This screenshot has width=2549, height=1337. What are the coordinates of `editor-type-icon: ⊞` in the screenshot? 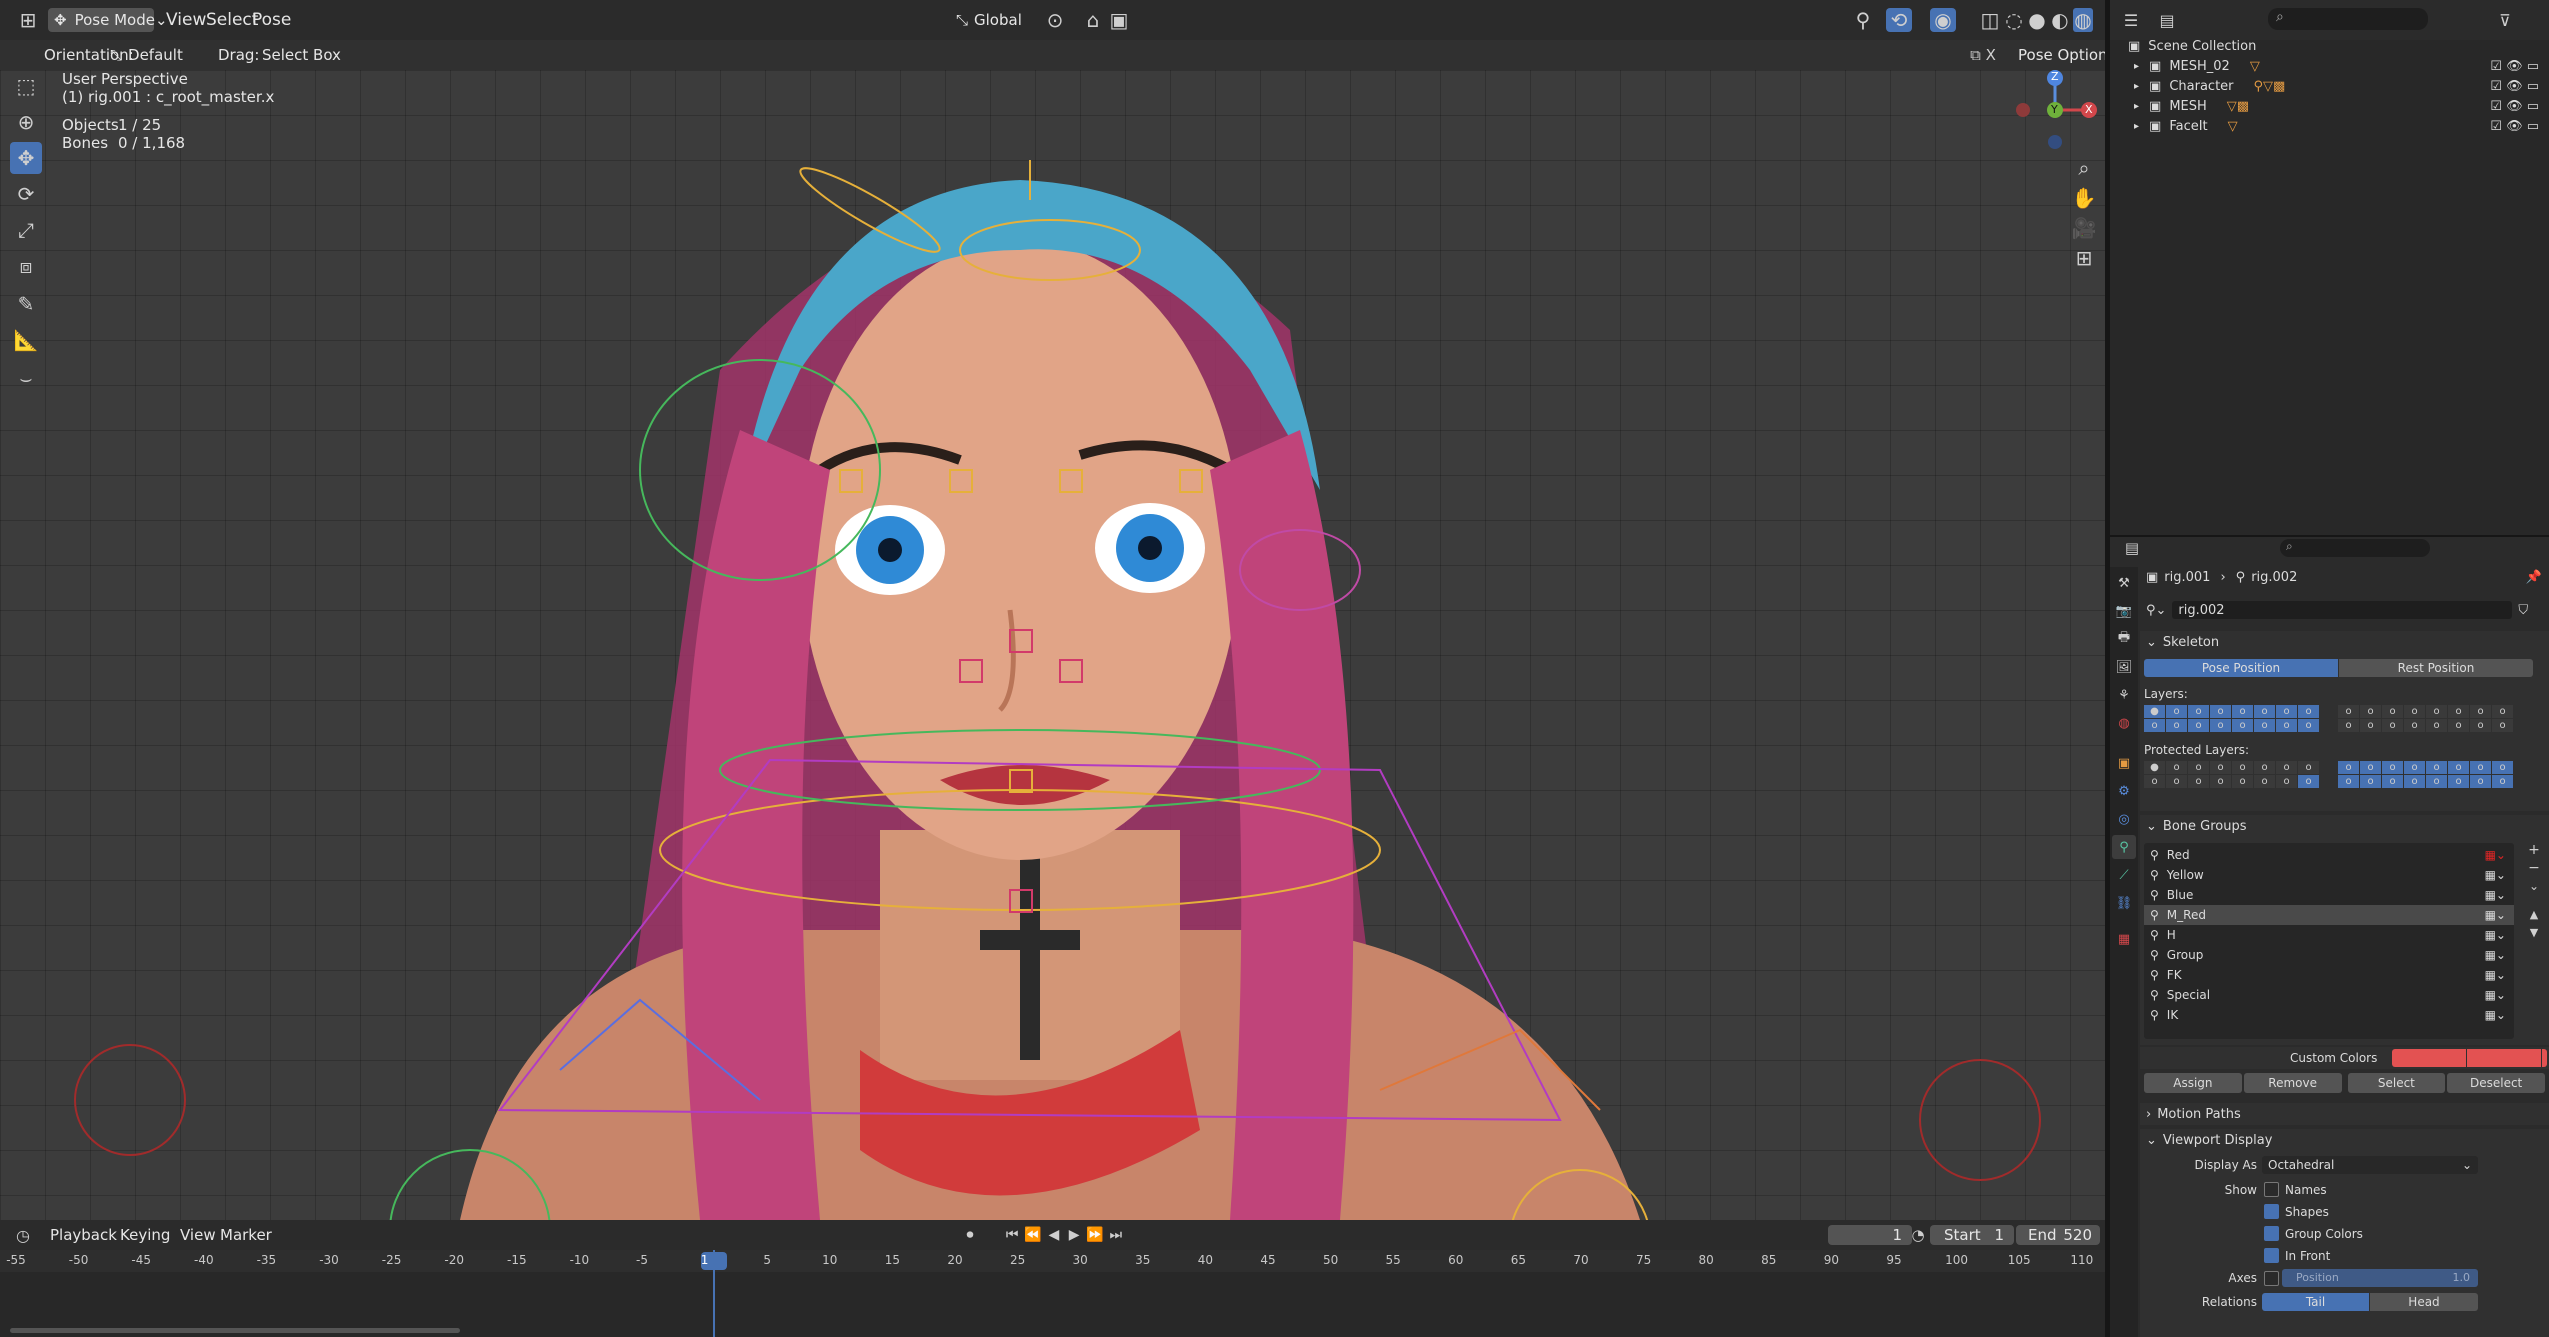 It's located at (28, 20).